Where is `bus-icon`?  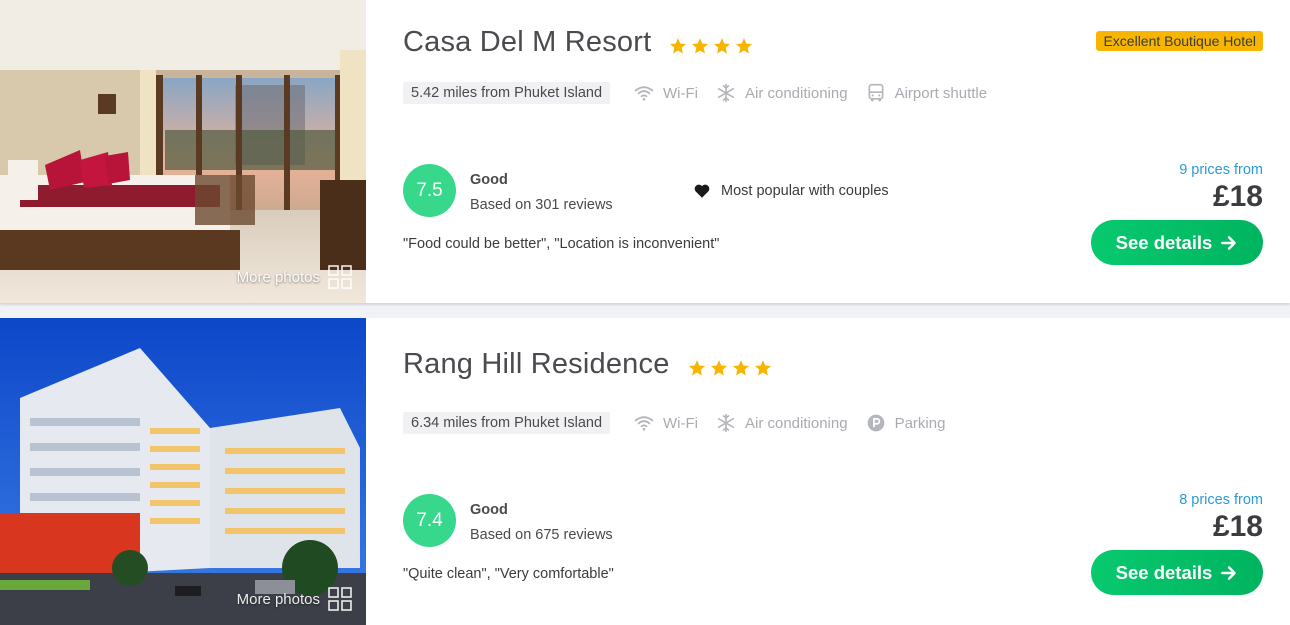 bus-icon is located at coordinates (876, 92).